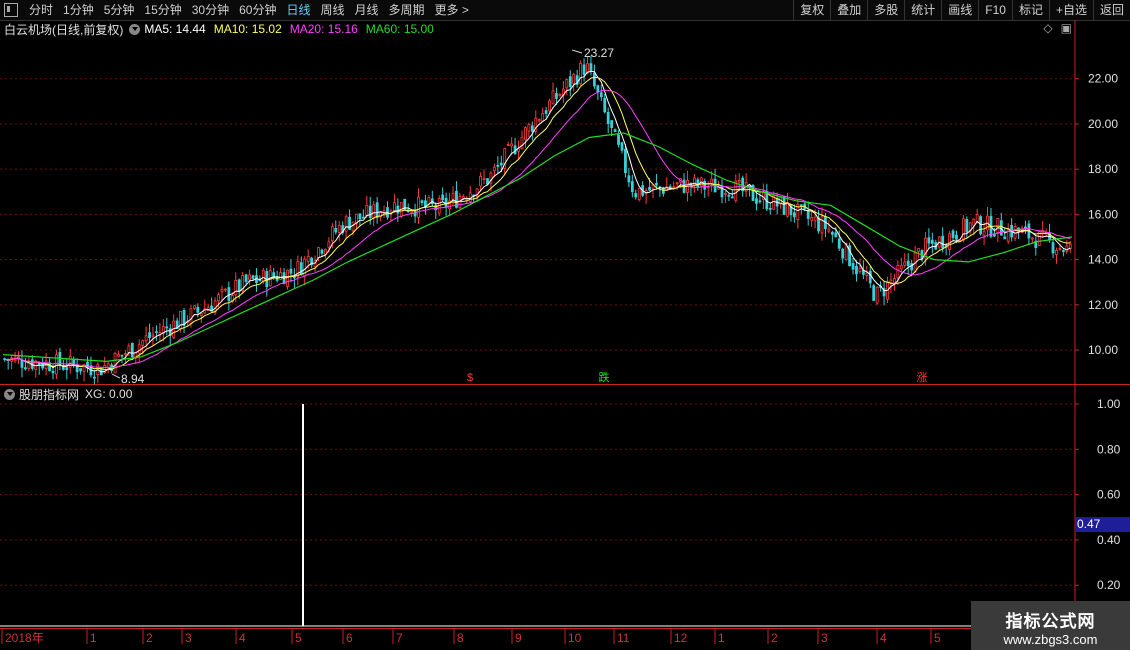 Image resolution: width=1130 pixels, height=650 pixels. I want to click on sub-dropdown-icon, so click(9, 394).